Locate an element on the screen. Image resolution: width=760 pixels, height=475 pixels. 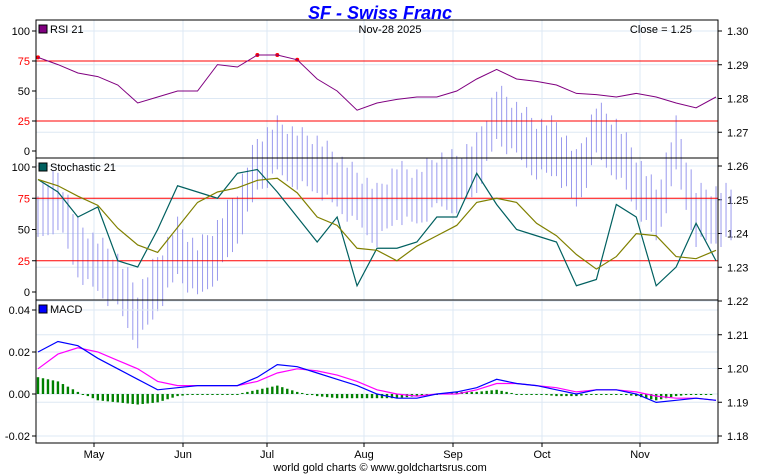
stochastic-tick-label: 0 is located at coordinates (27, 293).